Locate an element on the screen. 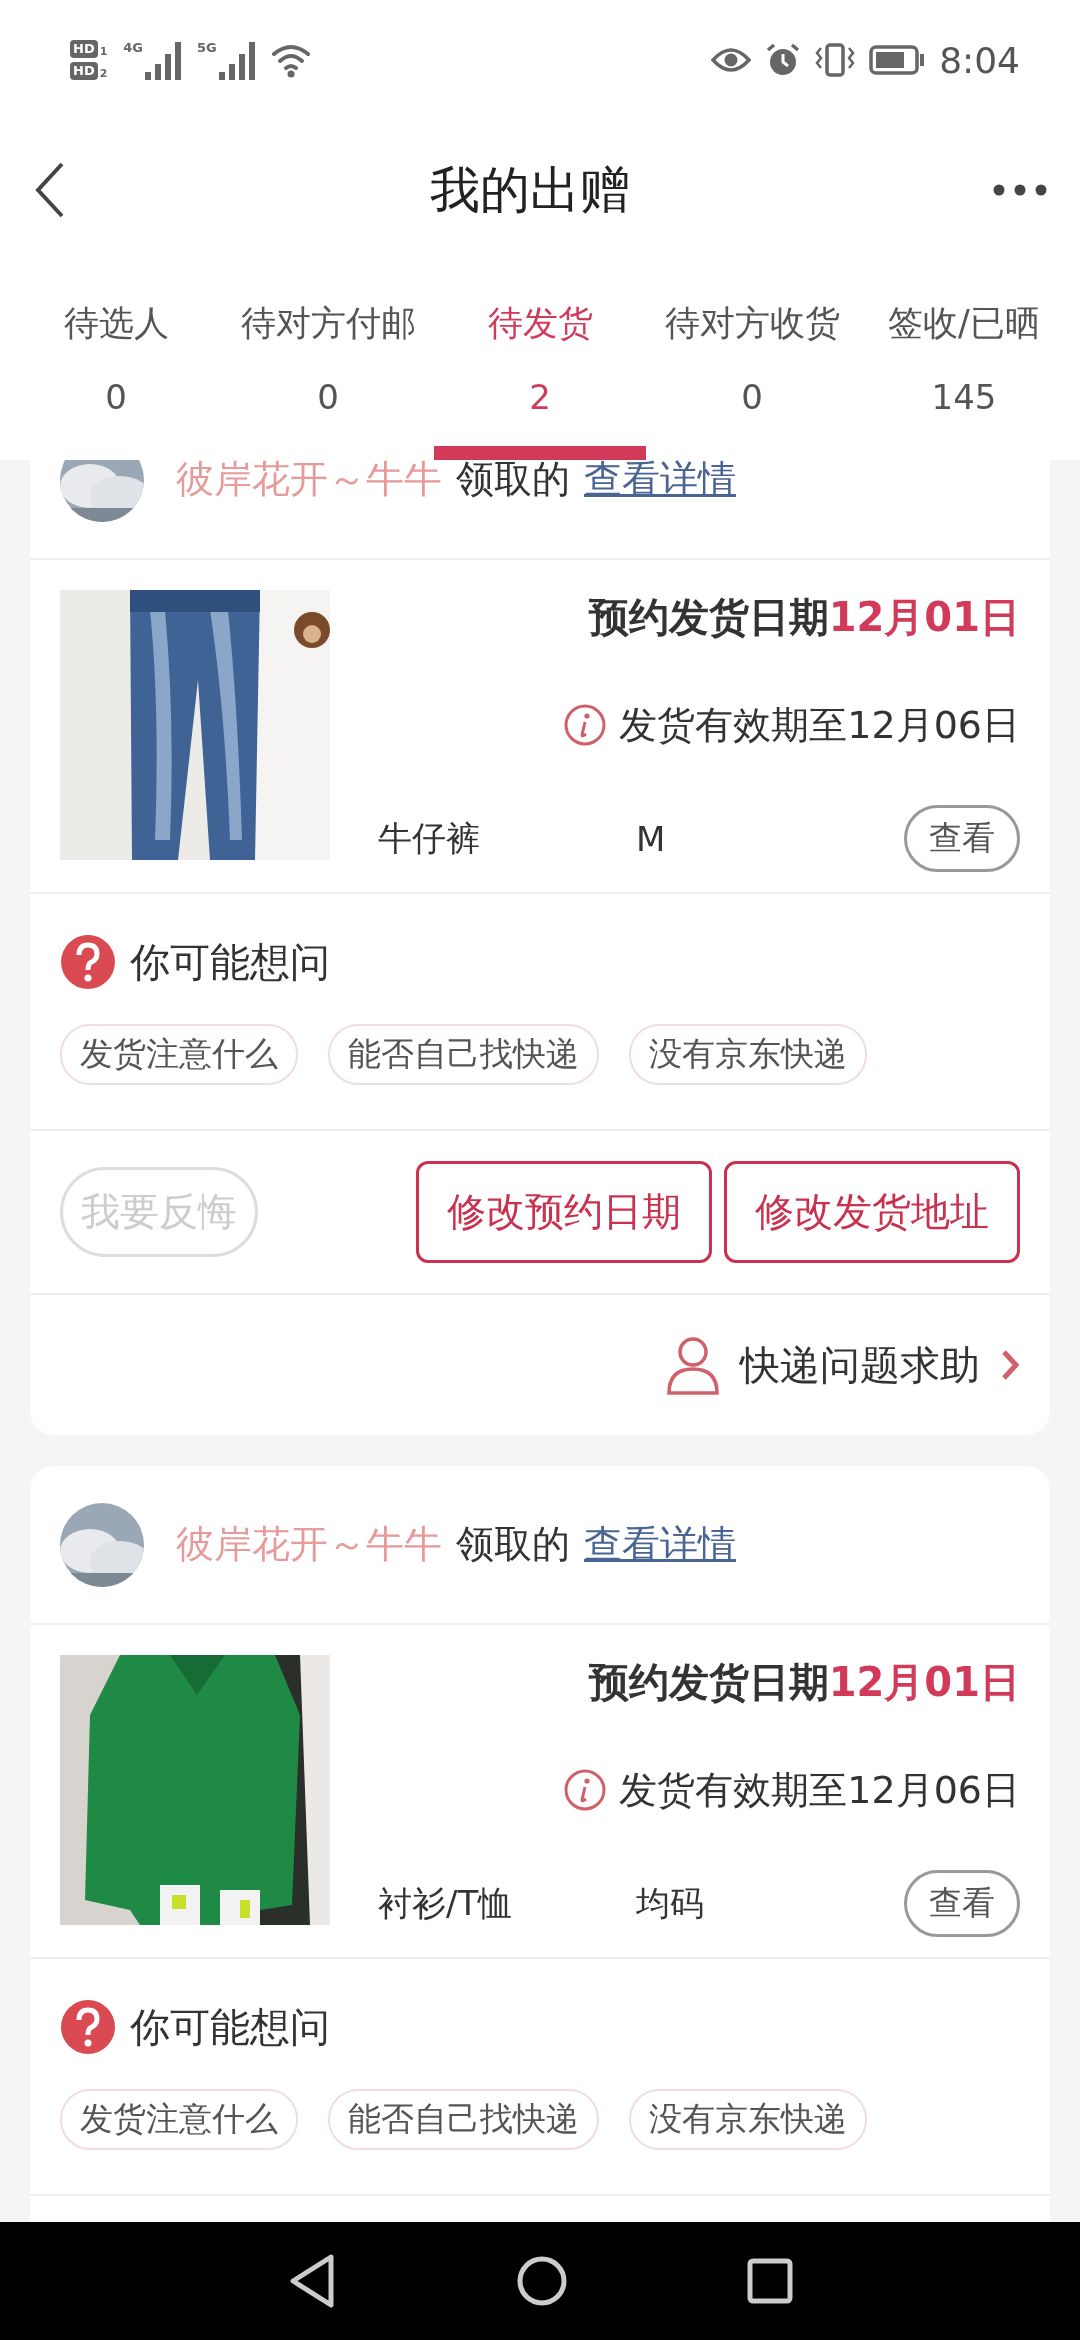 The image size is (1080, 2340). alarm-icon is located at coordinates (783, 60).